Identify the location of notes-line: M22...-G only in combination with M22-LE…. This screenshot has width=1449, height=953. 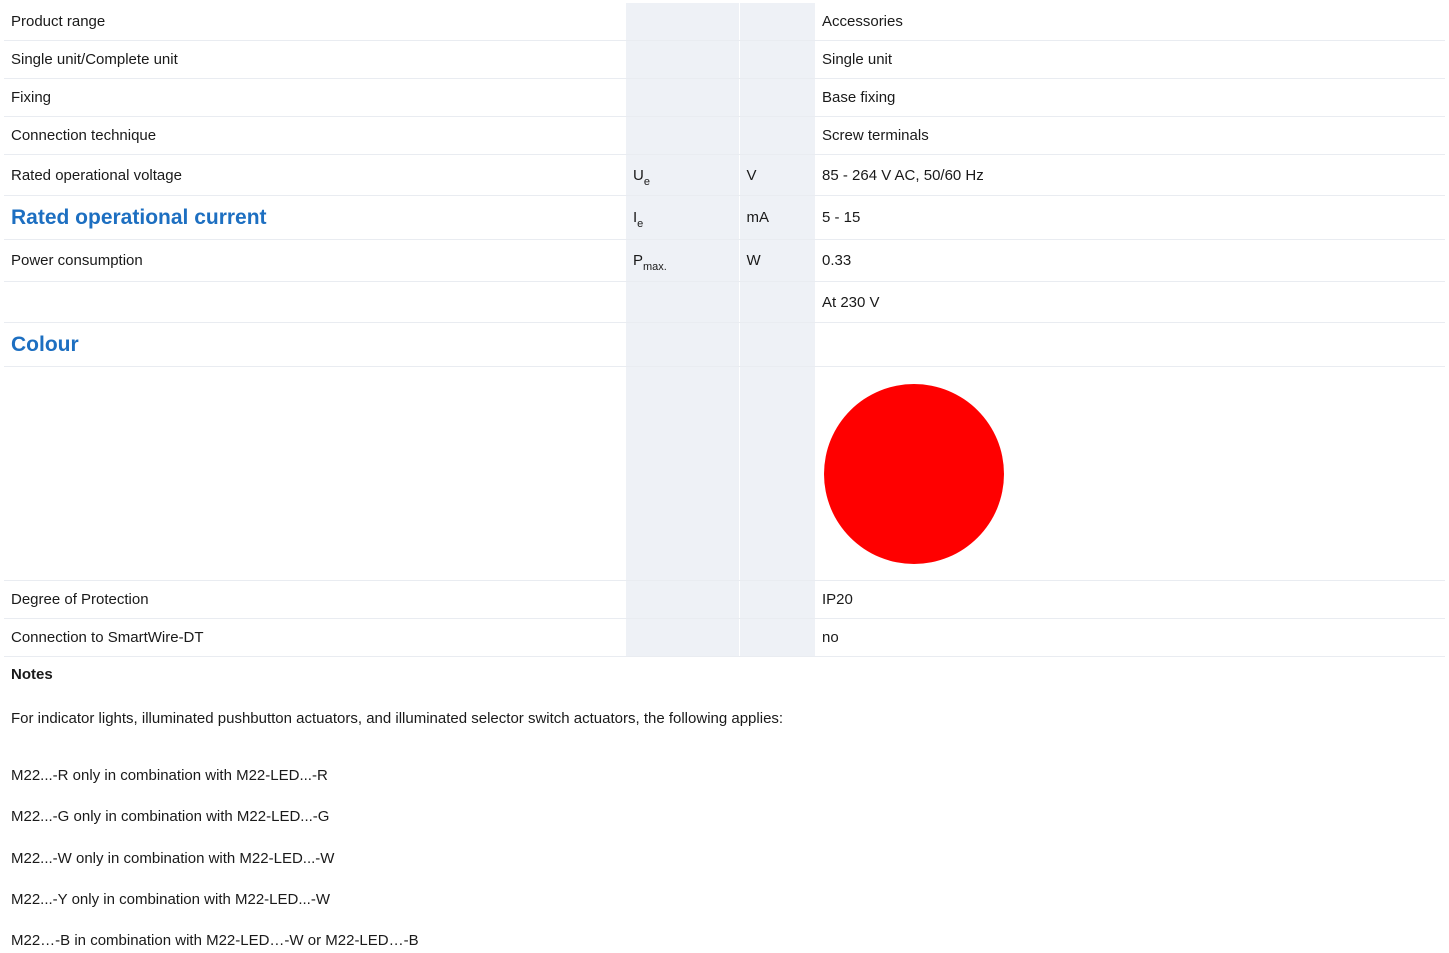
(170, 816).